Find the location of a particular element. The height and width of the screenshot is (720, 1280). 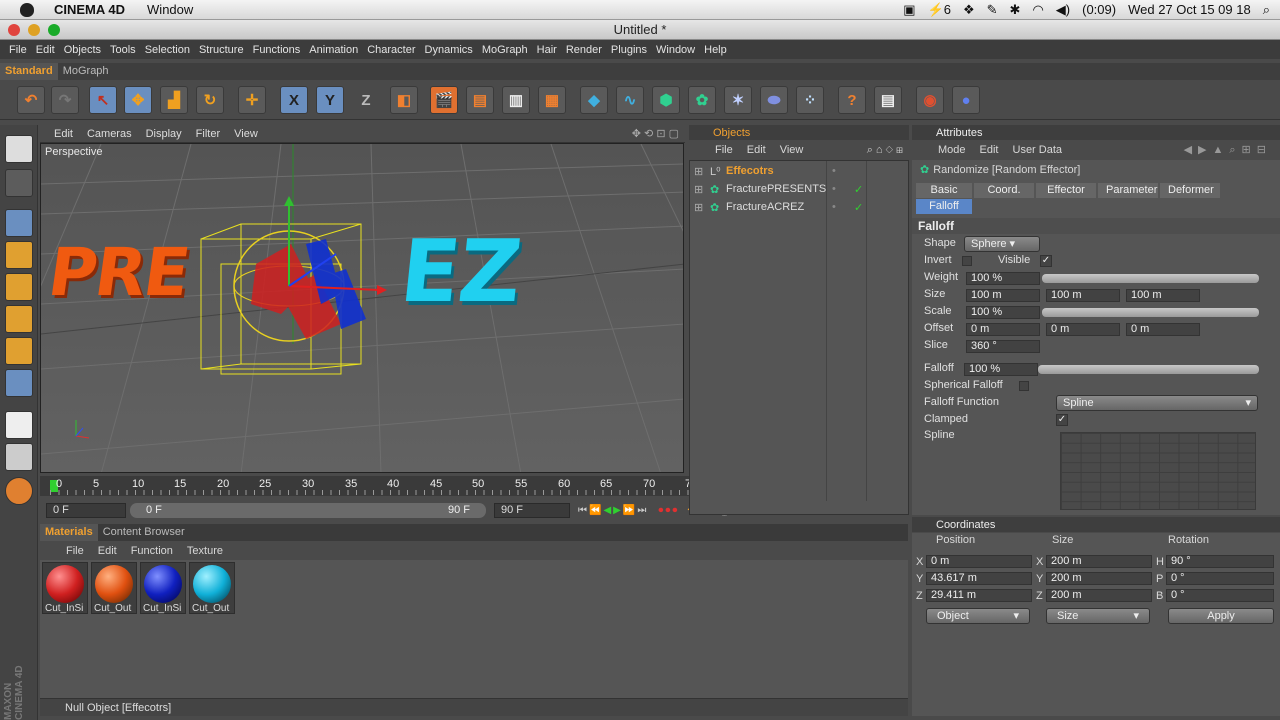

polygons-mode-icon is located at coordinates (19, 351).